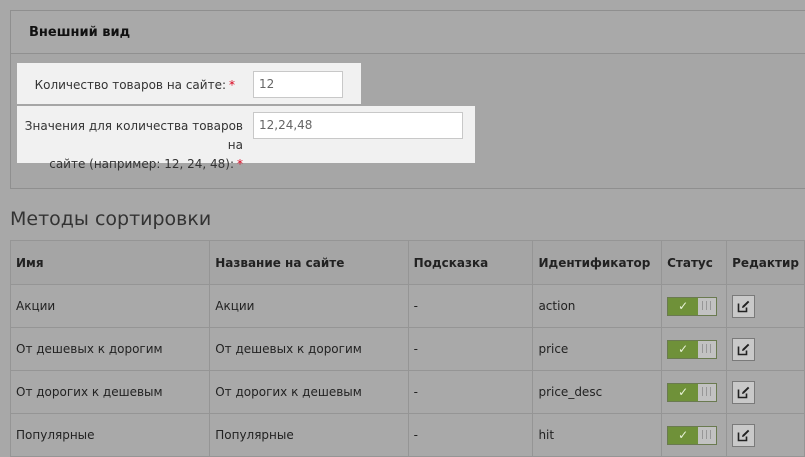  Describe the element at coordinates (597, 435) in the screenshot. I see `cell-identifier: hit` at that location.